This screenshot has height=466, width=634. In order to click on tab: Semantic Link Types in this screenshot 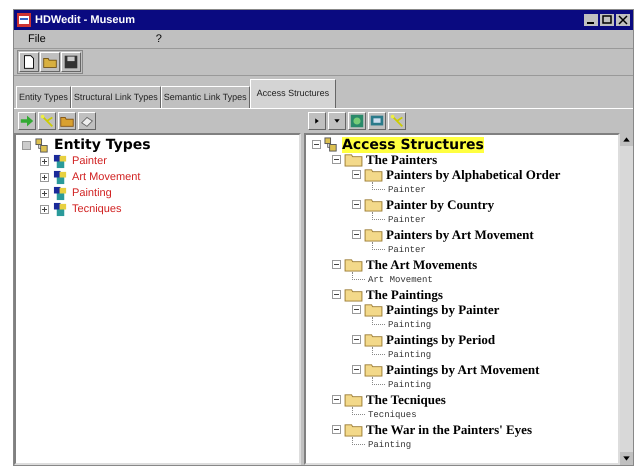, I will do `click(205, 97)`.